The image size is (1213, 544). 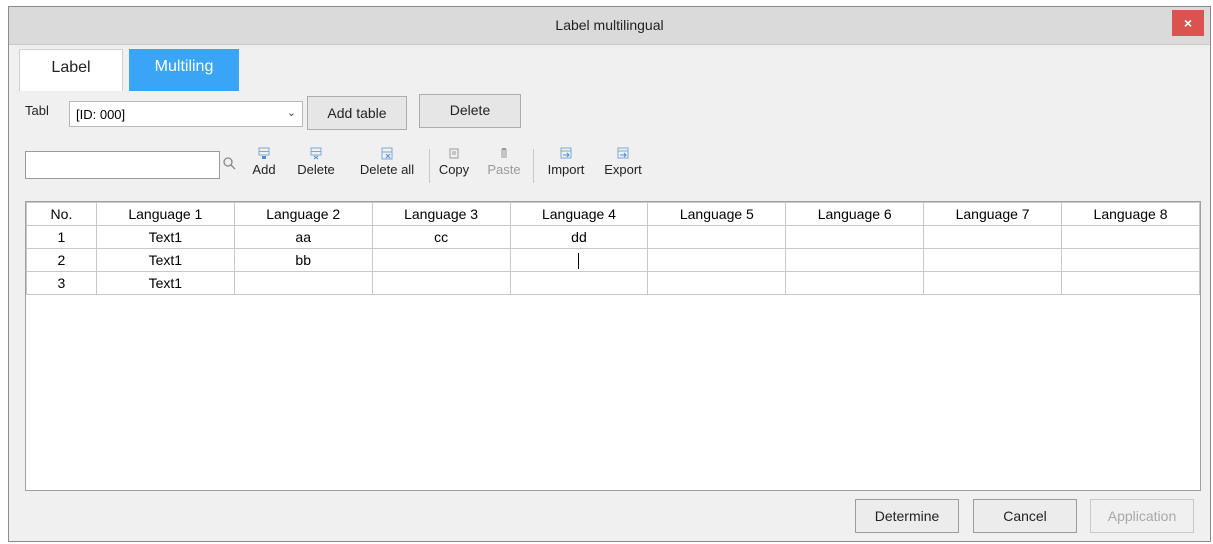 What do you see at coordinates (441, 237) in the screenshot?
I see `table-cell: cc` at bounding box center [441, 237].